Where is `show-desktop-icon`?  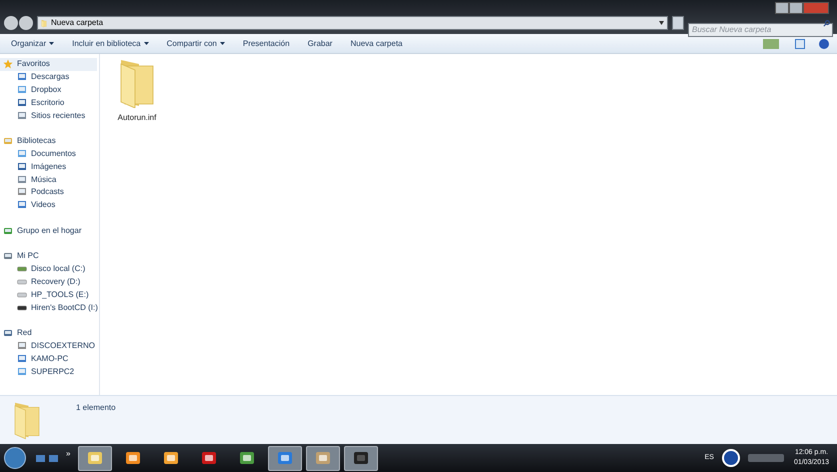 show-desktop-icon is located at coordinates (40, 458).